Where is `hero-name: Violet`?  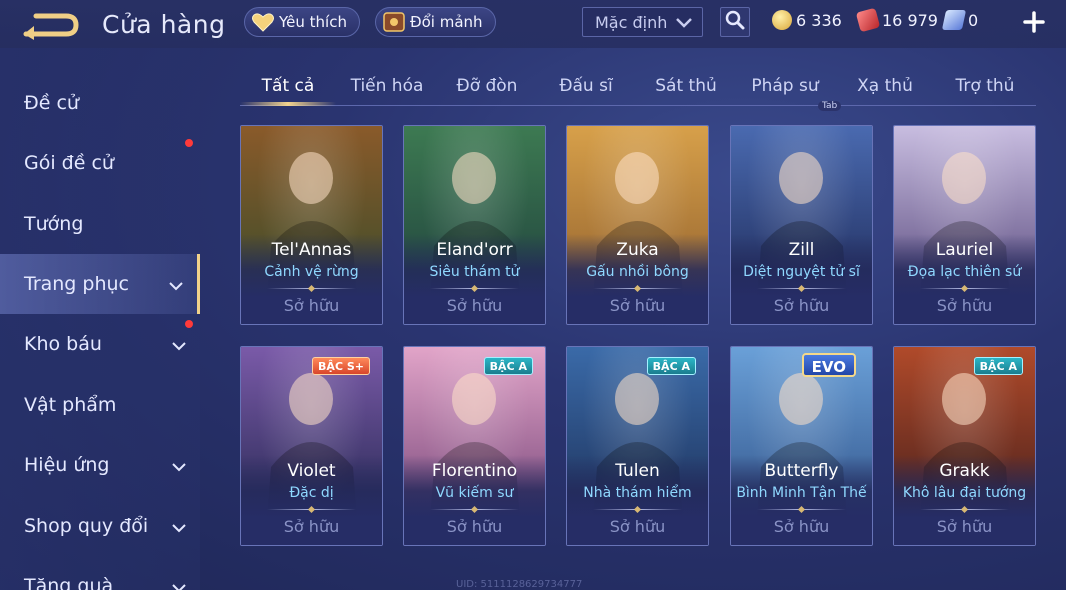 hero-name: Violet is located at coordinates (311, 471).